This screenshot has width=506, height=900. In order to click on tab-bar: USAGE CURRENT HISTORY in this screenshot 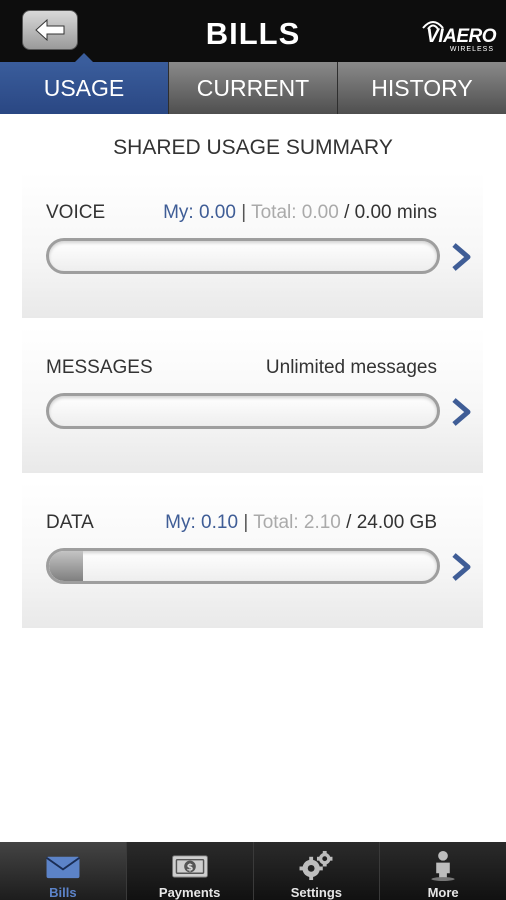, I will do `click(253, 83)`.